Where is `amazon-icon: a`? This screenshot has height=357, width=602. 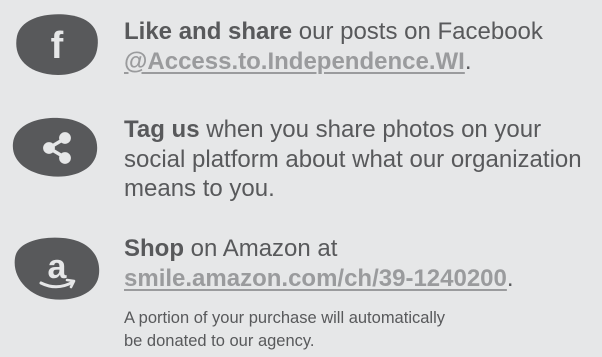
amazon-icon: a is located at coordinates (55, 268).